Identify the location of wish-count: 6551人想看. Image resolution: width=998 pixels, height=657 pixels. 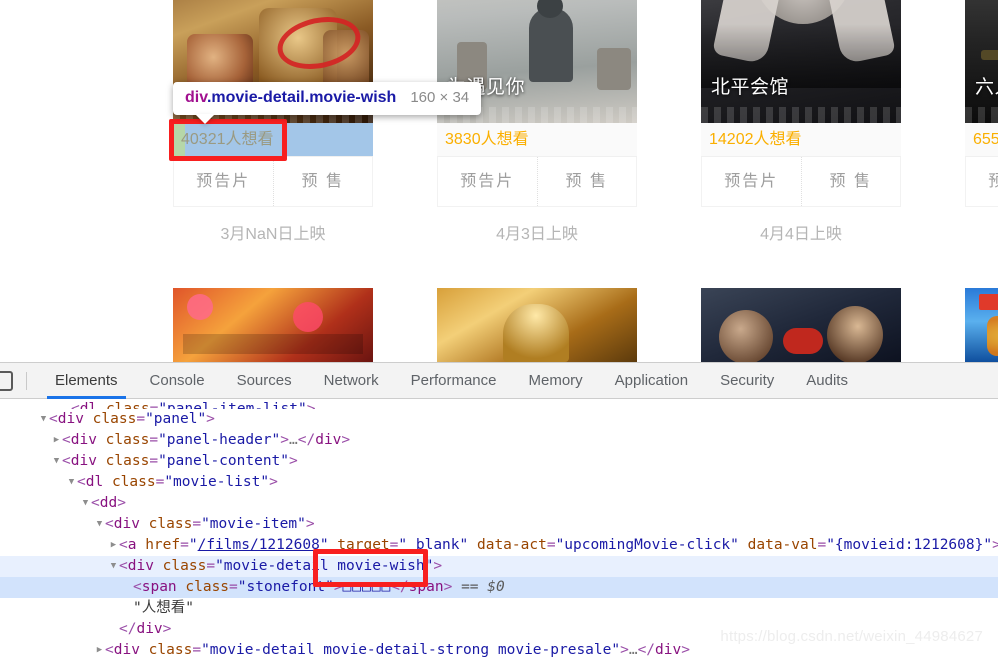
(985, 139).